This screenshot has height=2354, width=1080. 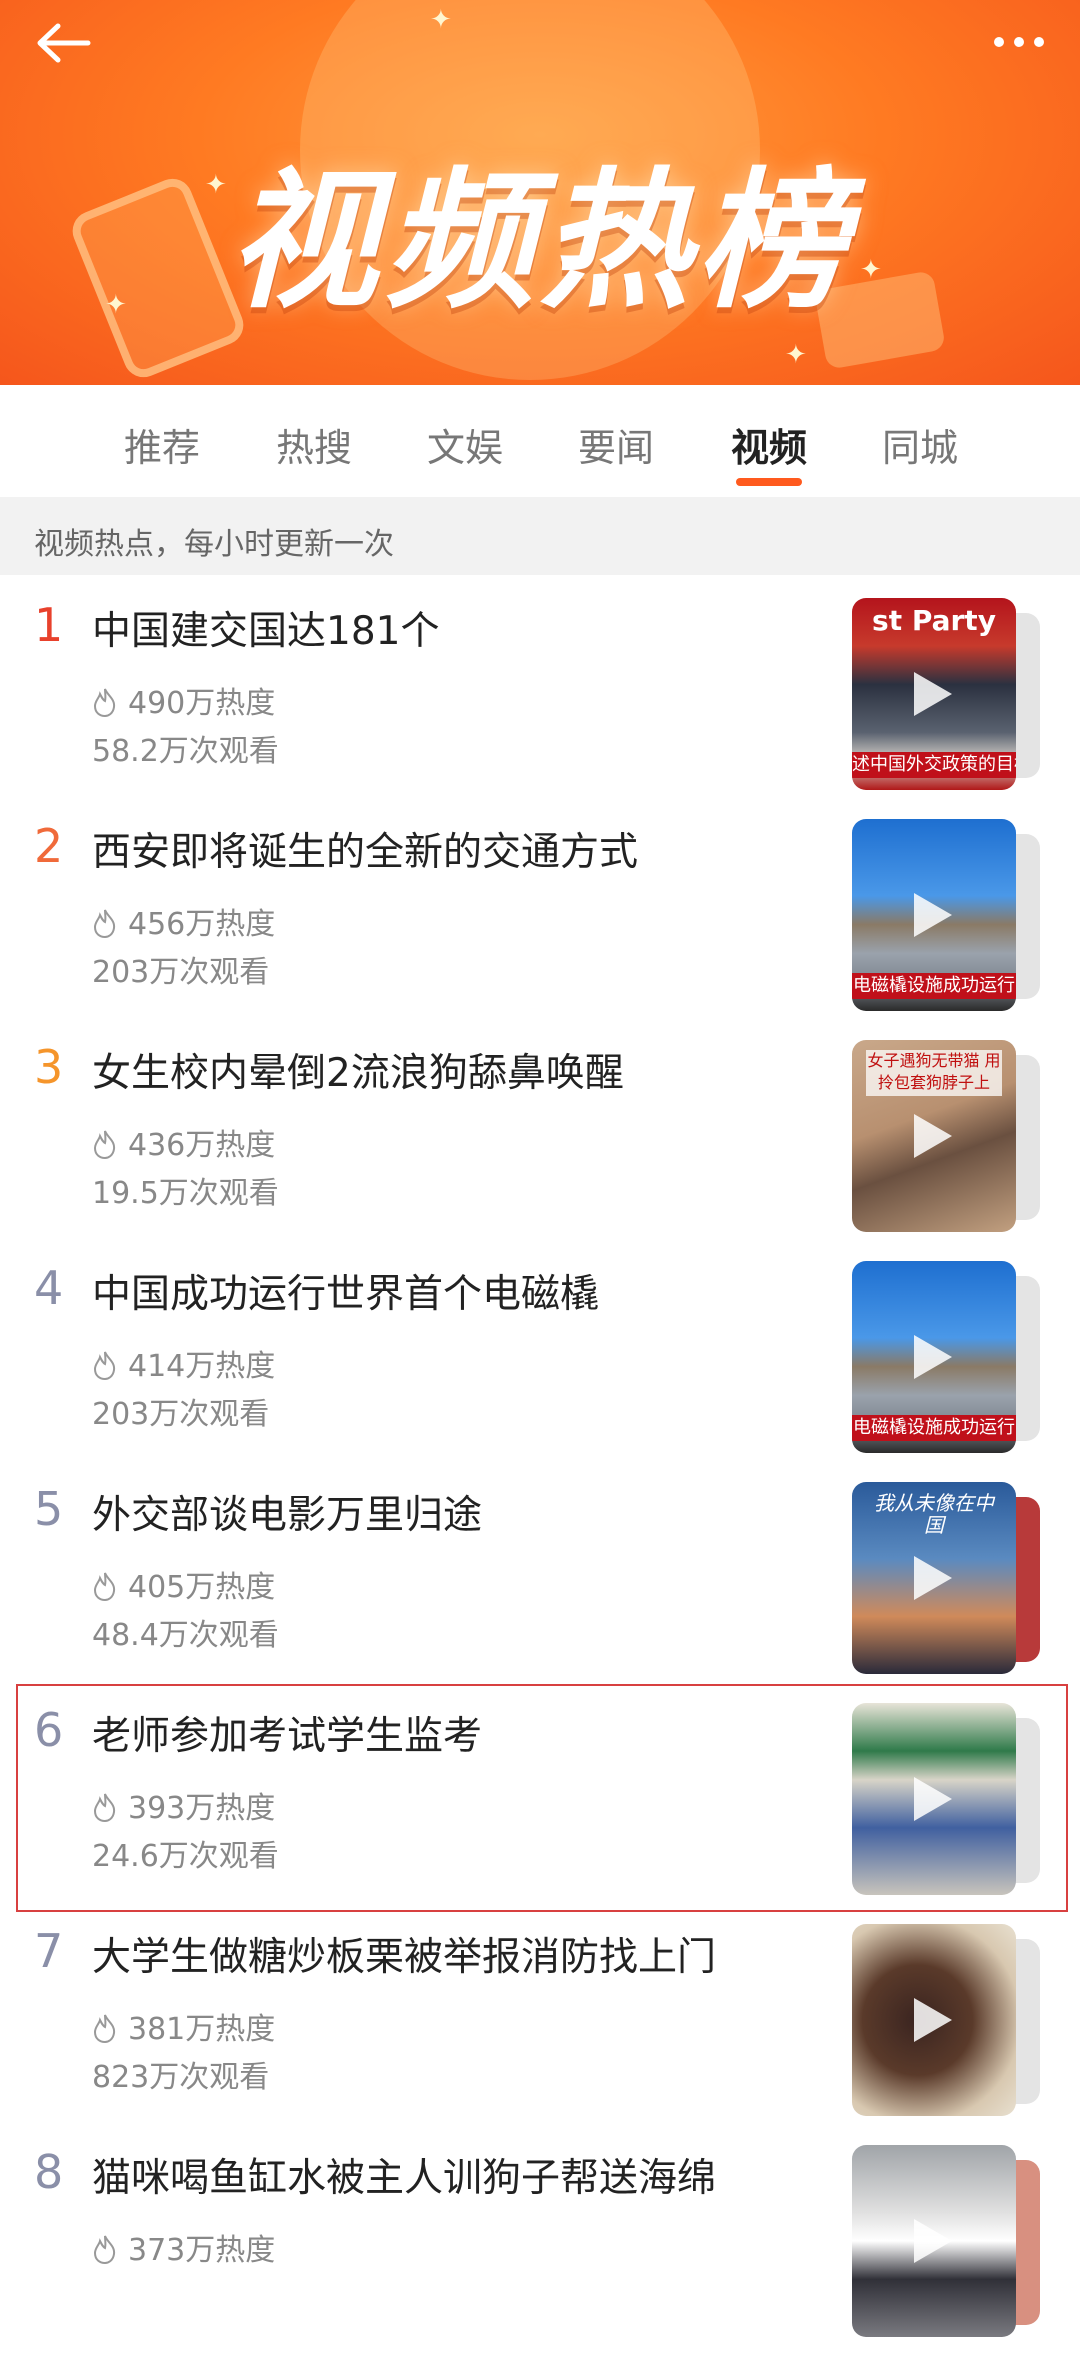 I want to click on tab-local: 同城, so click(x=920, y=444).